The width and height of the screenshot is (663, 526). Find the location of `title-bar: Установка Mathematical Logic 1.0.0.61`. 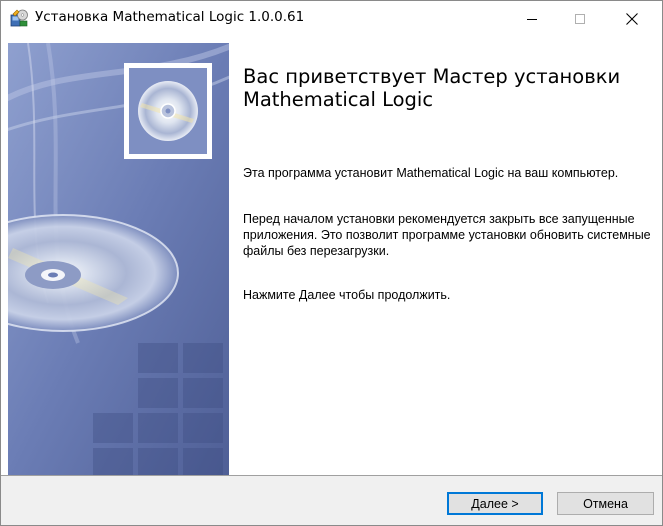

title-bar: Установка Mathematical Logic 1.0.0.61 is located at coordinates (331, 18).